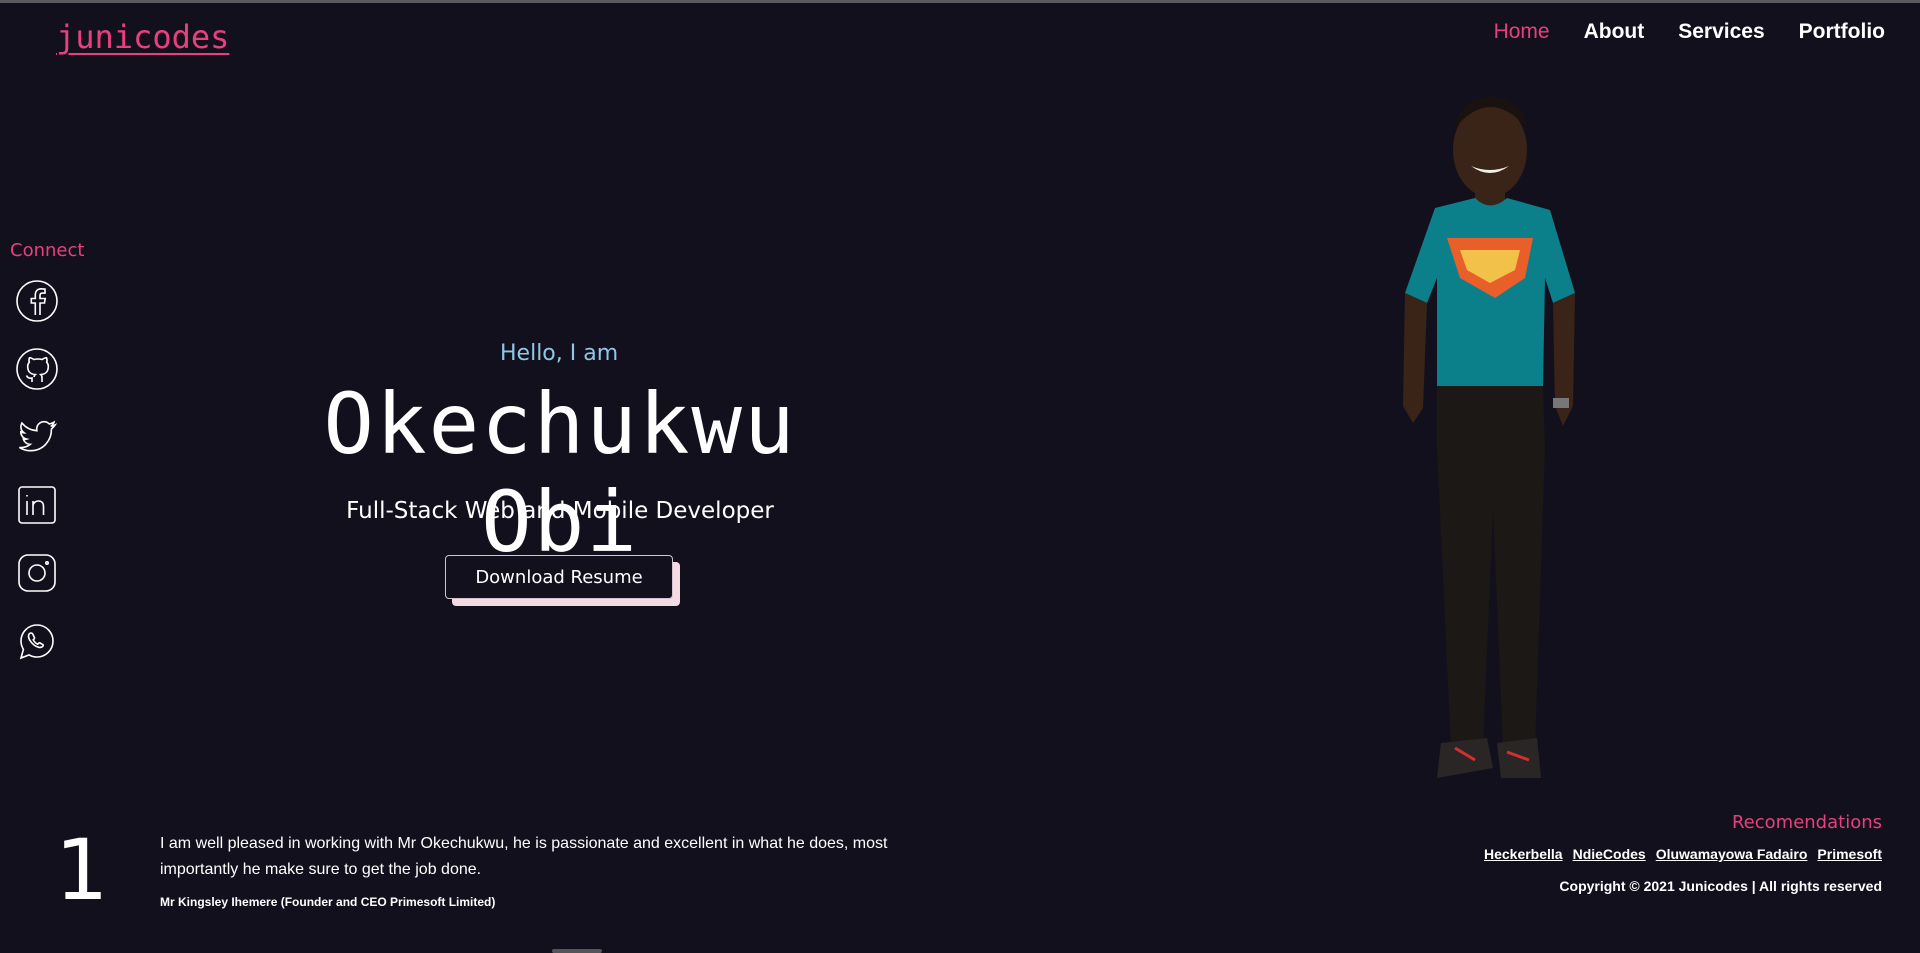 This screenshot has width=1920, height=953. I want to click on github-icon, so click(37, 368).